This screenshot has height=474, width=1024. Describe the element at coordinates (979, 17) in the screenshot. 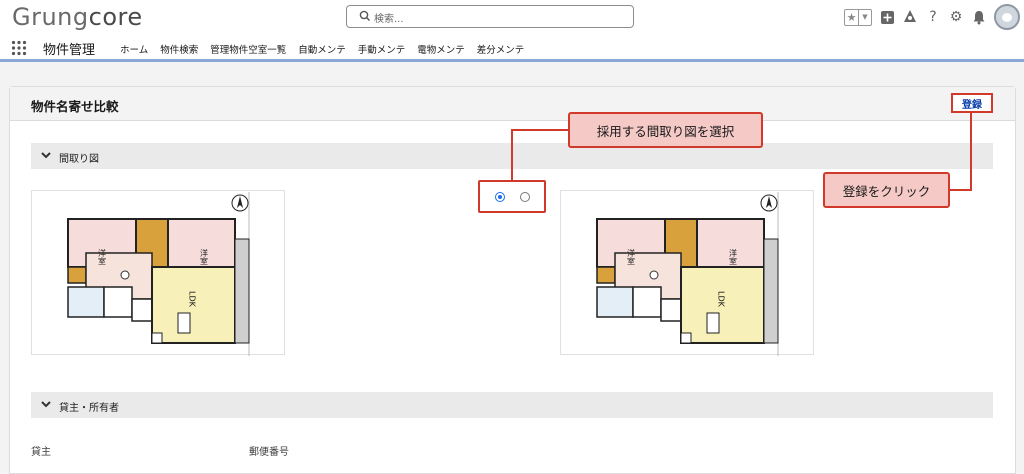

I see `bell-icon` at that location.